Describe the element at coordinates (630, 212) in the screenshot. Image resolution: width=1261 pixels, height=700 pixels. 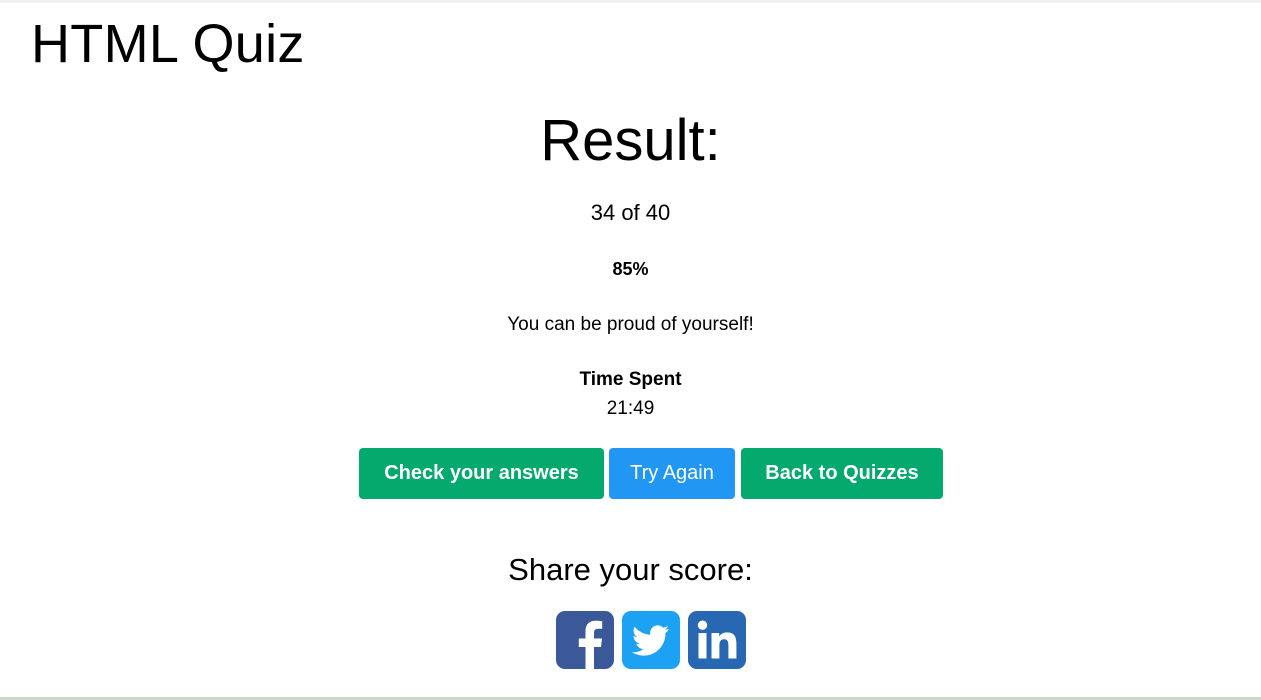
I see `score-text: 34 of 40` at that location.